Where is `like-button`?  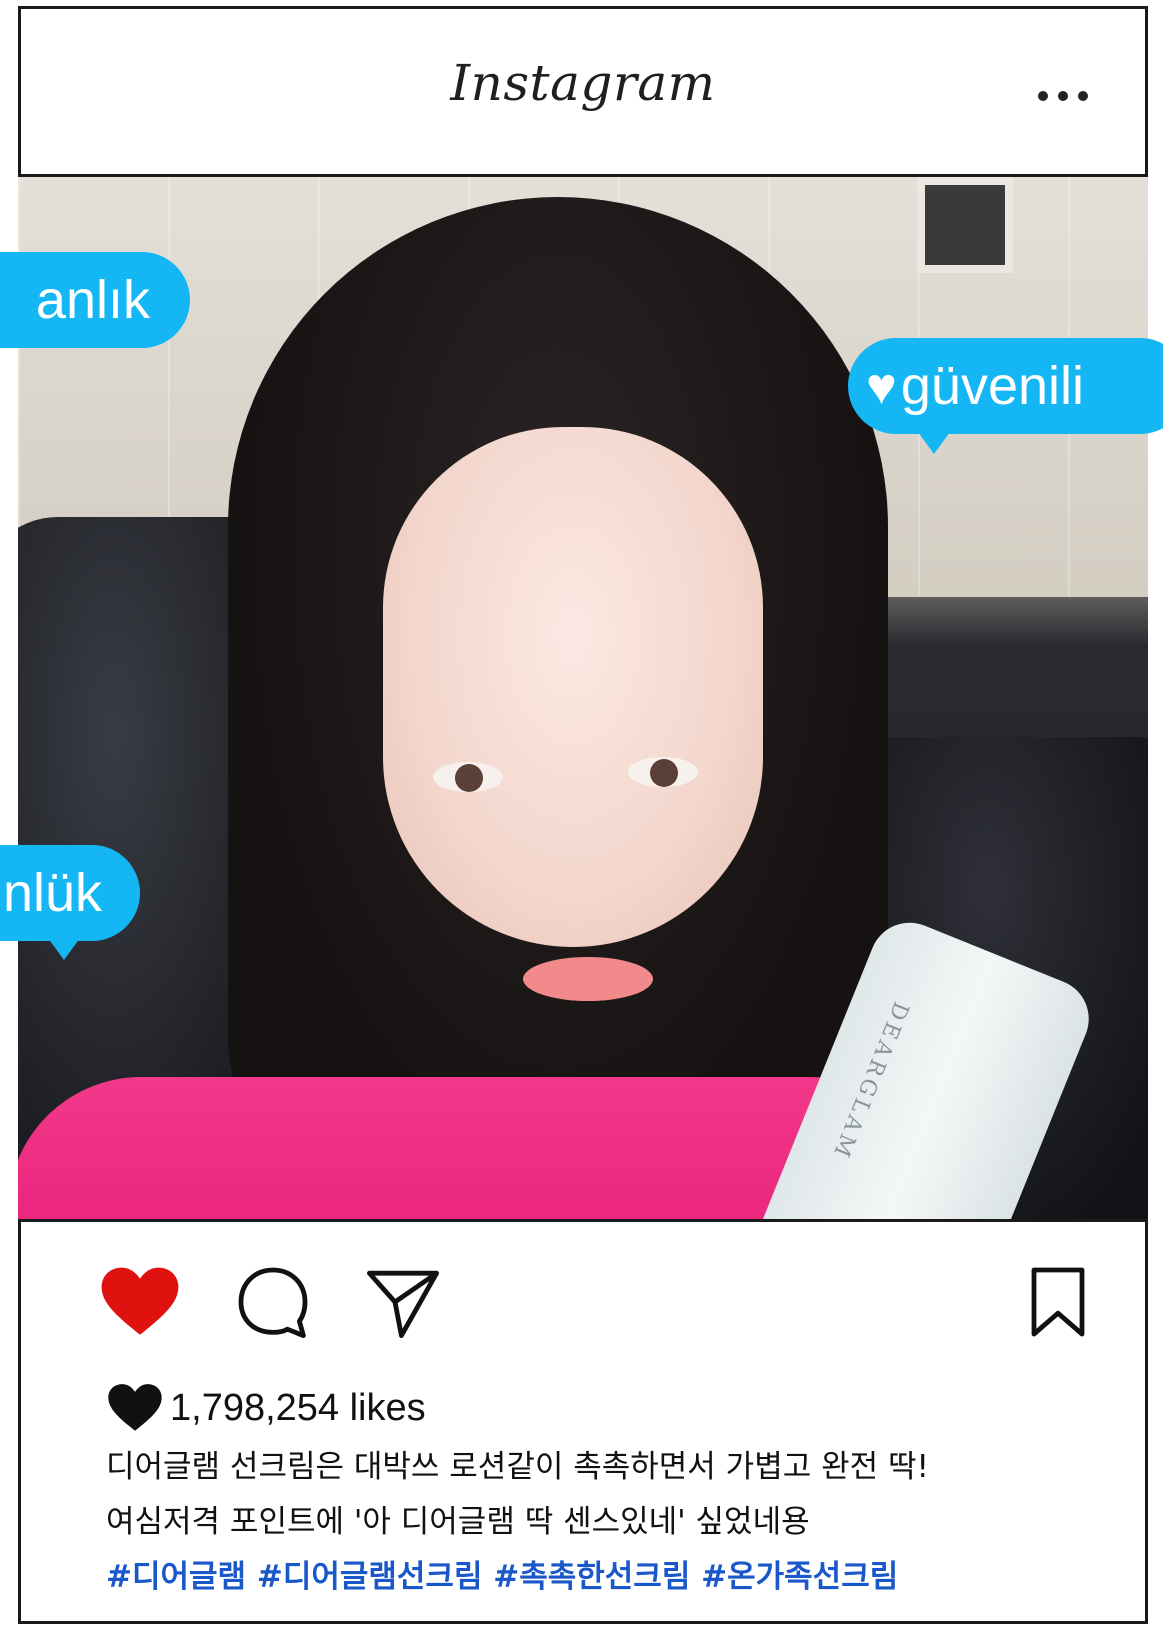 like-button is located at coordinates (140, 1302).